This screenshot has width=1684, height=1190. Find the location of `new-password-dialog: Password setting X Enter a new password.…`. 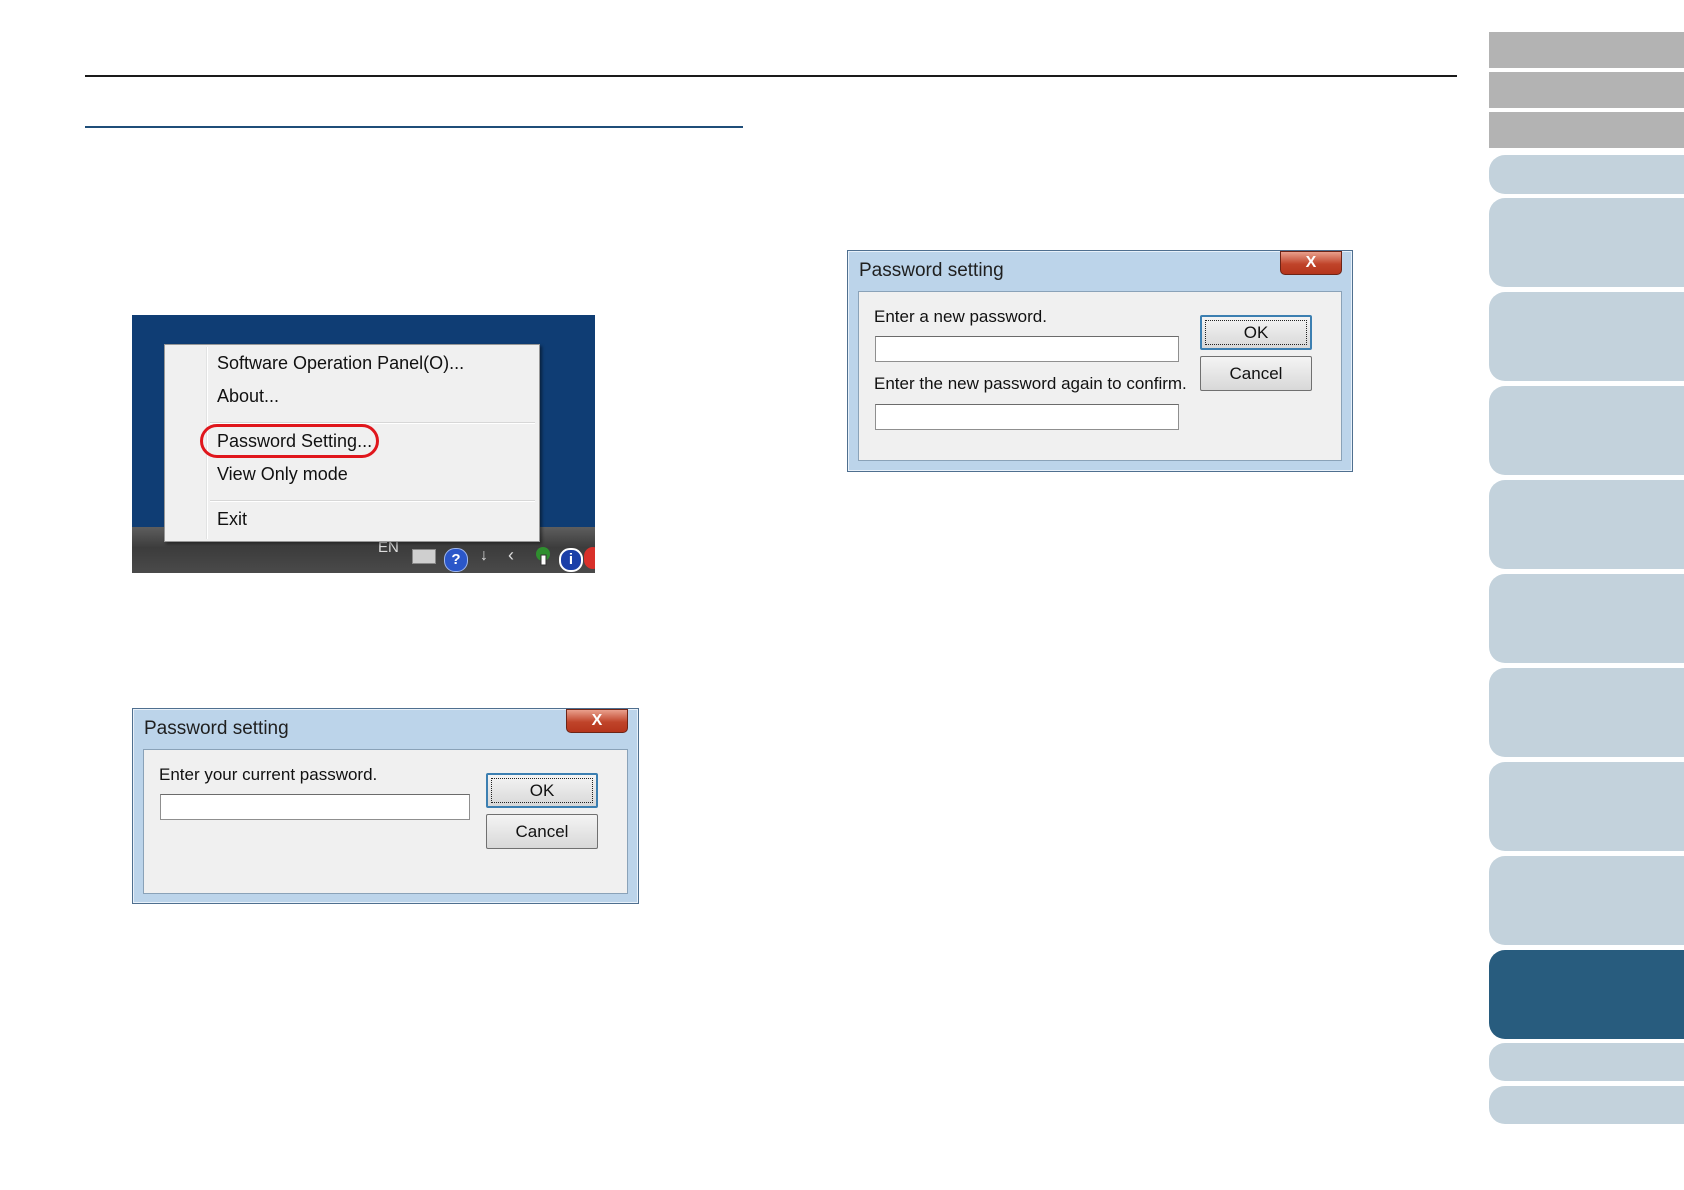

new-password-dialog: Password setting X Enter a new password.… is located at coordinates (1100, 361).